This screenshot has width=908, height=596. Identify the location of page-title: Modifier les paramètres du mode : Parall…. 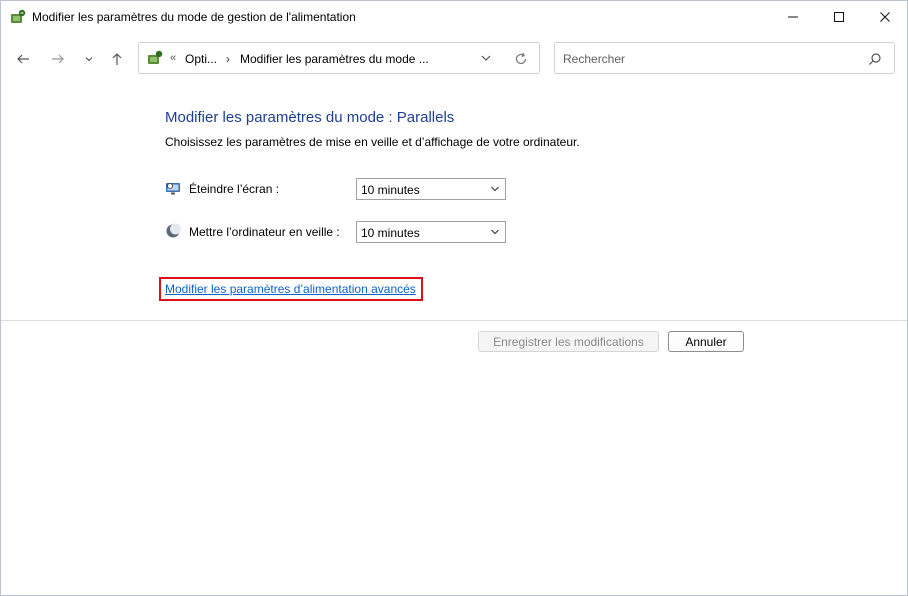
(310, 117).